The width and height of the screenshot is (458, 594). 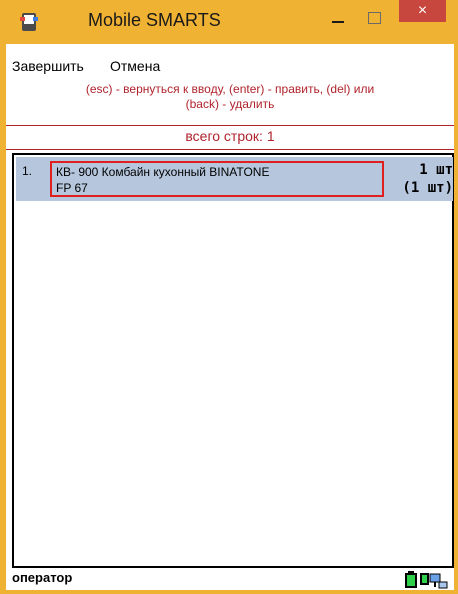 What do you see at coordinates (135, 66) in the screenshot?
I see `menu-cancel: Отмена` at bounding box center [135, 66].